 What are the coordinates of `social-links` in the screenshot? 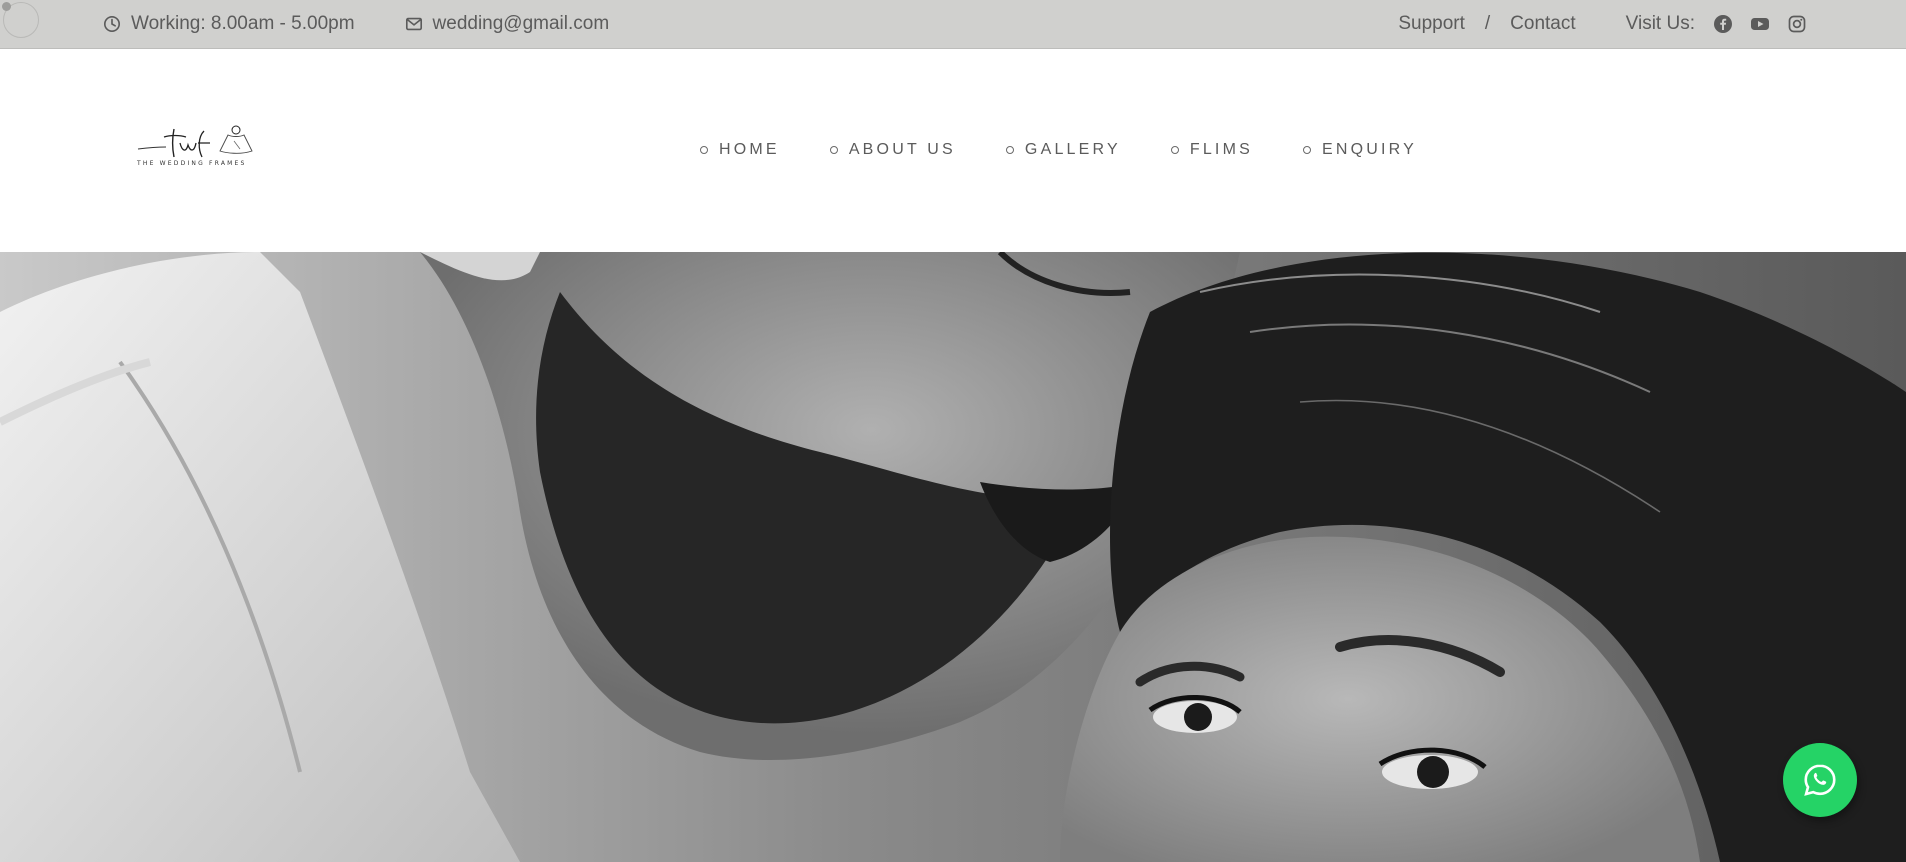 It's located at (1760, 24).